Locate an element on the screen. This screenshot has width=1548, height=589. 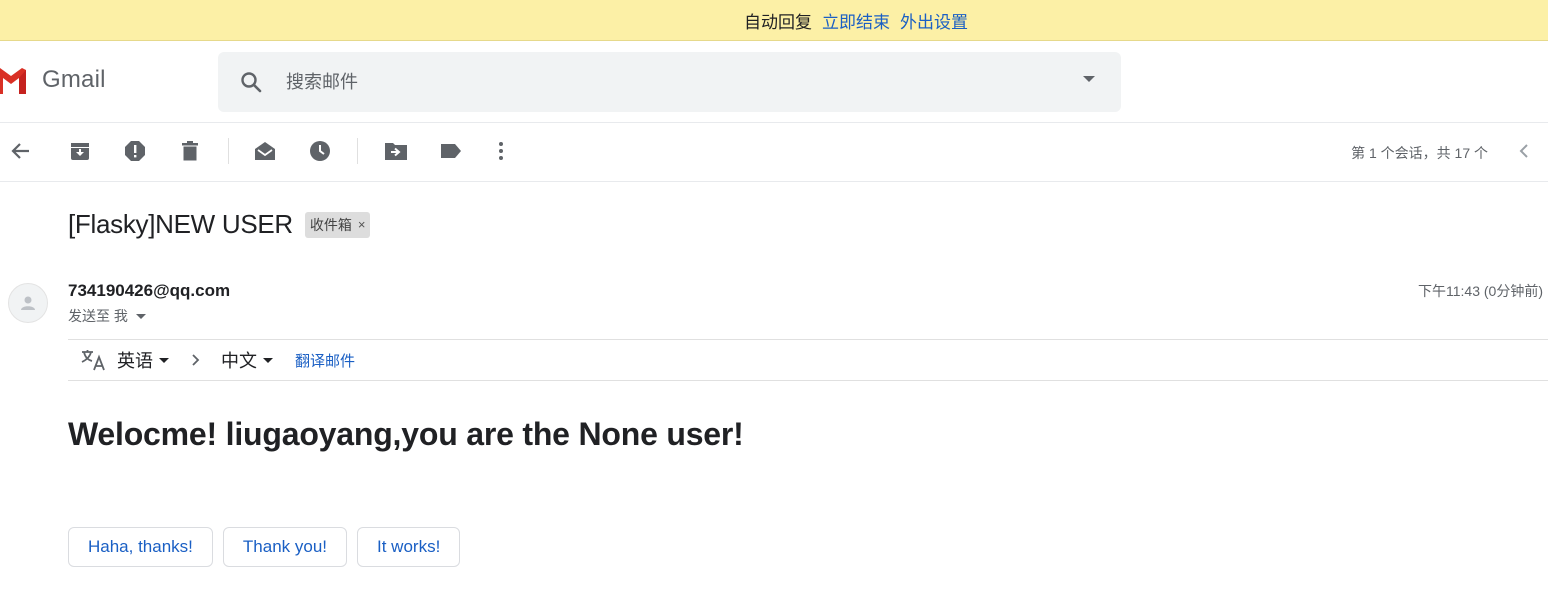
inbox-label-chip: 收件箱 × is located at coordinates (337, 224).